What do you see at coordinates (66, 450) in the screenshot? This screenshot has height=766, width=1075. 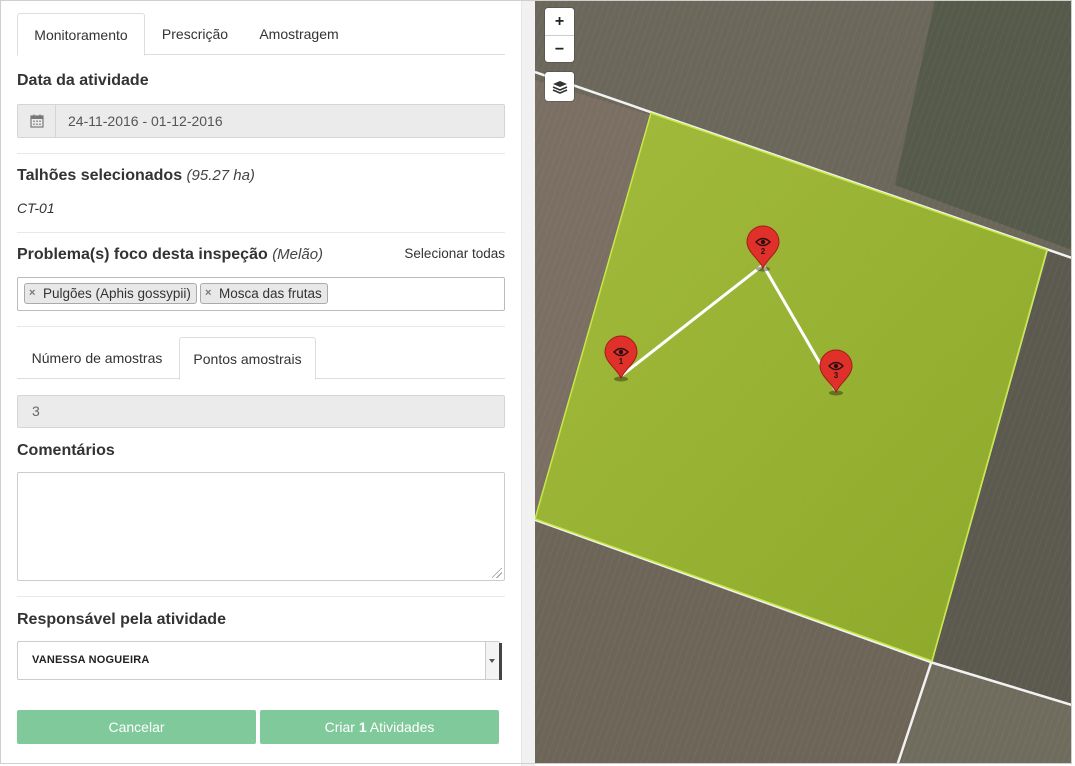 I see `comments-label: Comentários` at bounding box center [66, 450].